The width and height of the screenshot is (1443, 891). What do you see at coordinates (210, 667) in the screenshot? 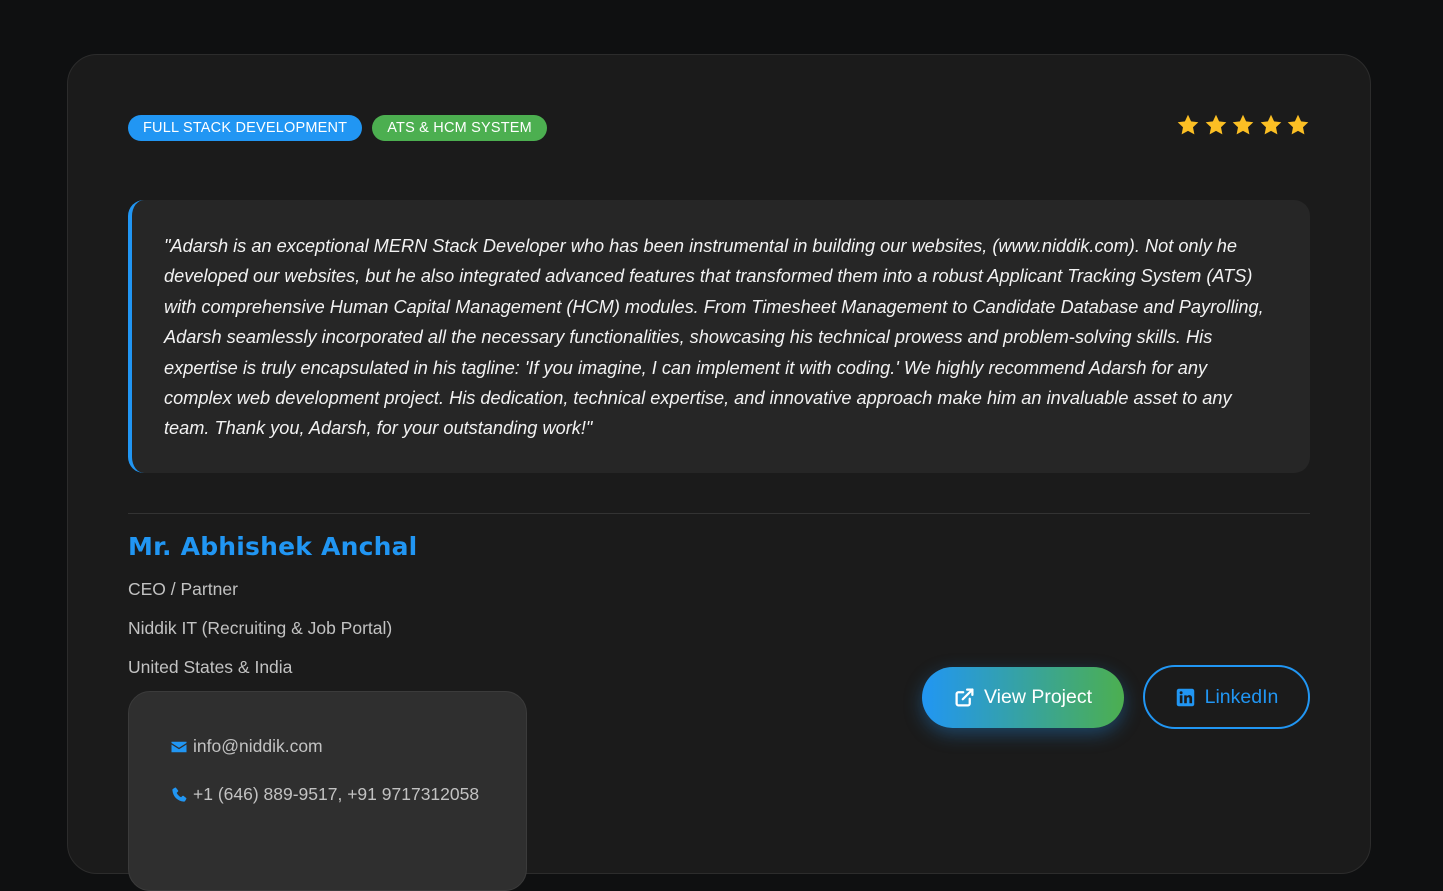
I see `author-location: United States & India` at bounding box center [210, 667].